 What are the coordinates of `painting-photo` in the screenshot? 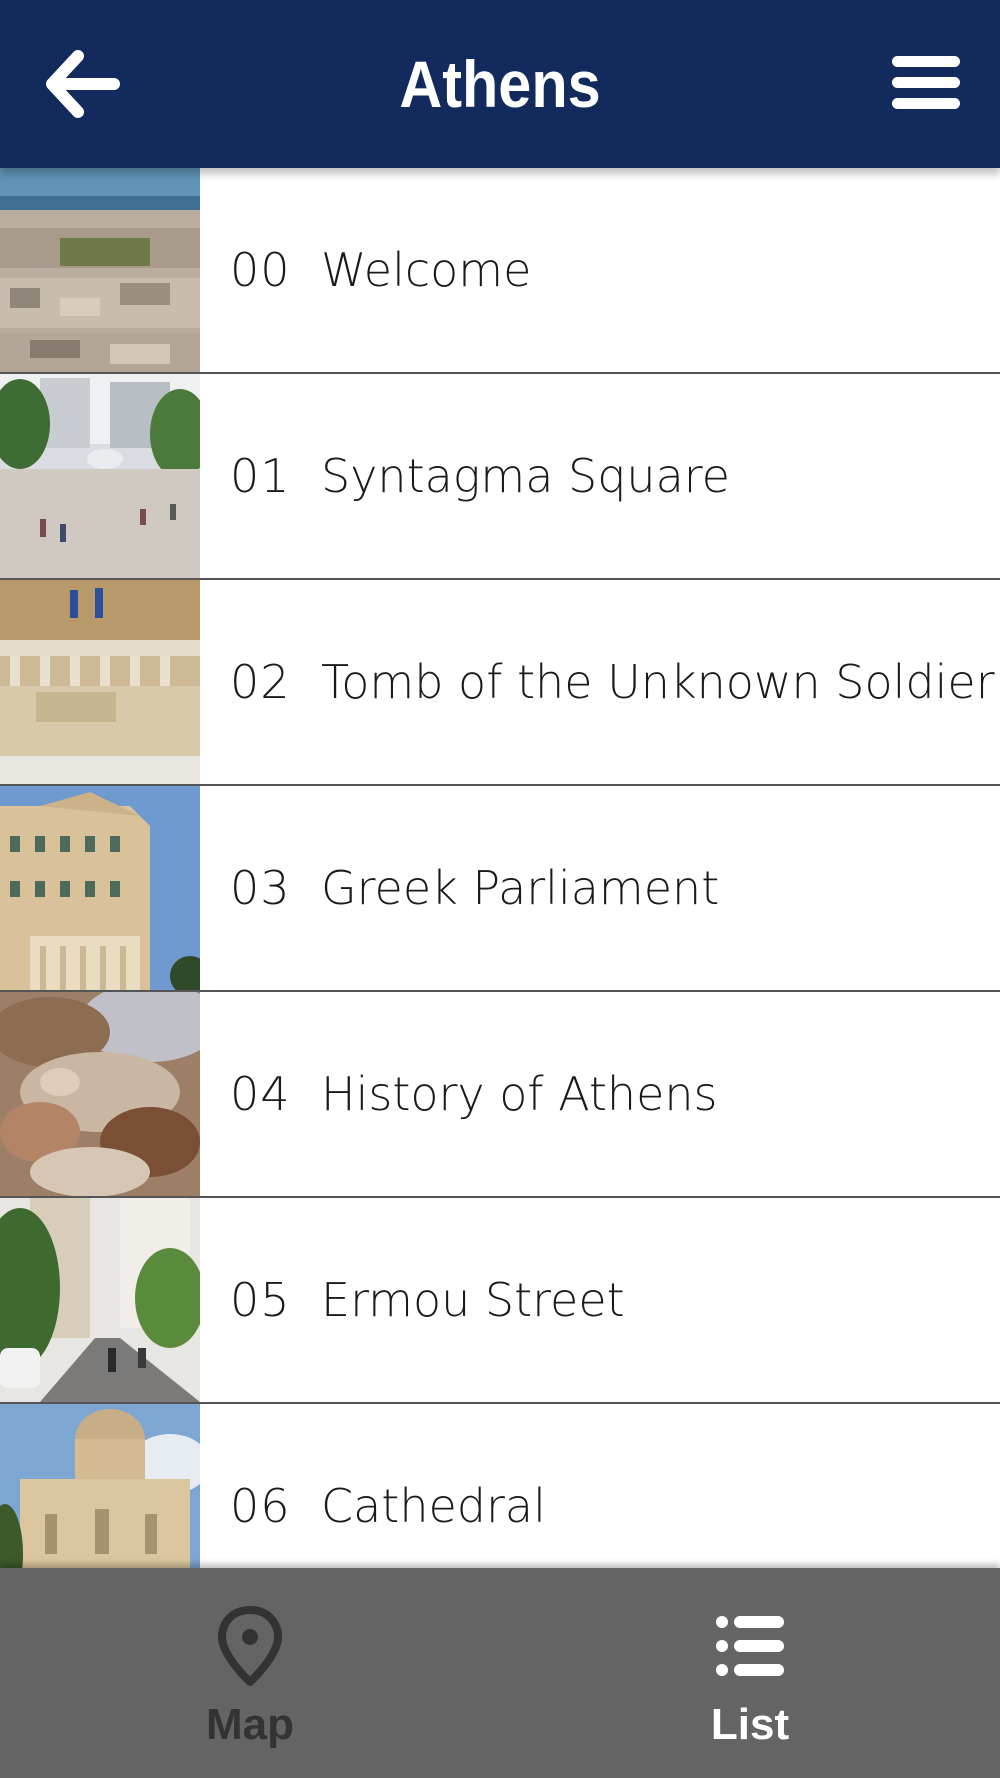 It's located at (100, 1094).